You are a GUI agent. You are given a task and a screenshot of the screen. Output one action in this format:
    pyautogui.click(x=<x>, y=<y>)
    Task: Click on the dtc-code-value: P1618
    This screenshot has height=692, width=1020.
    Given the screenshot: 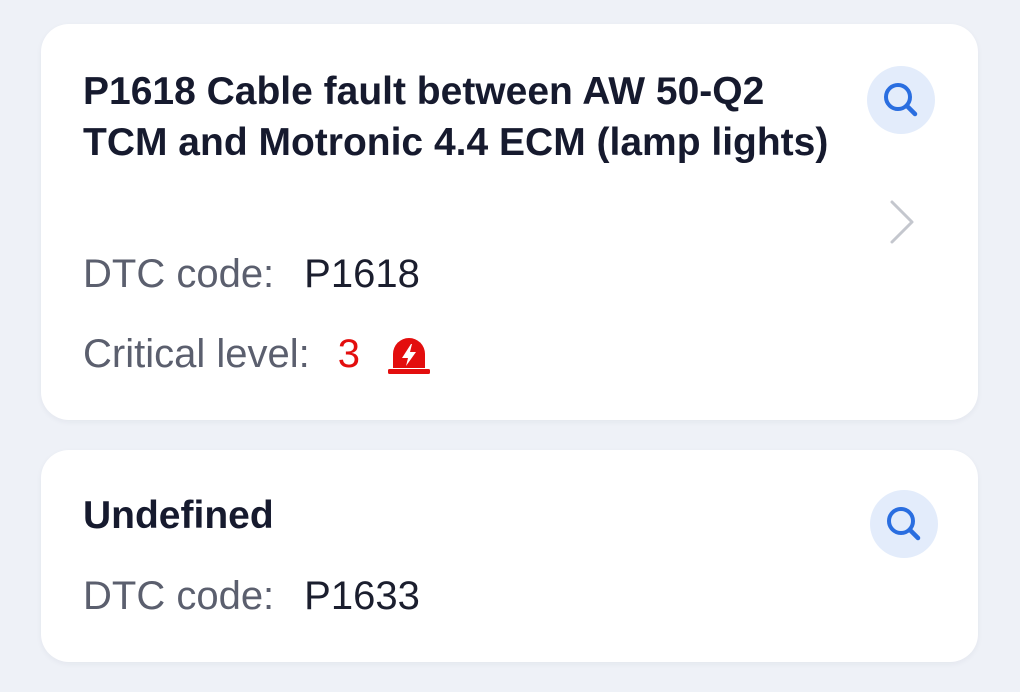 What is the action you would take?
    pyautogui.click(x=362, y=274)
    